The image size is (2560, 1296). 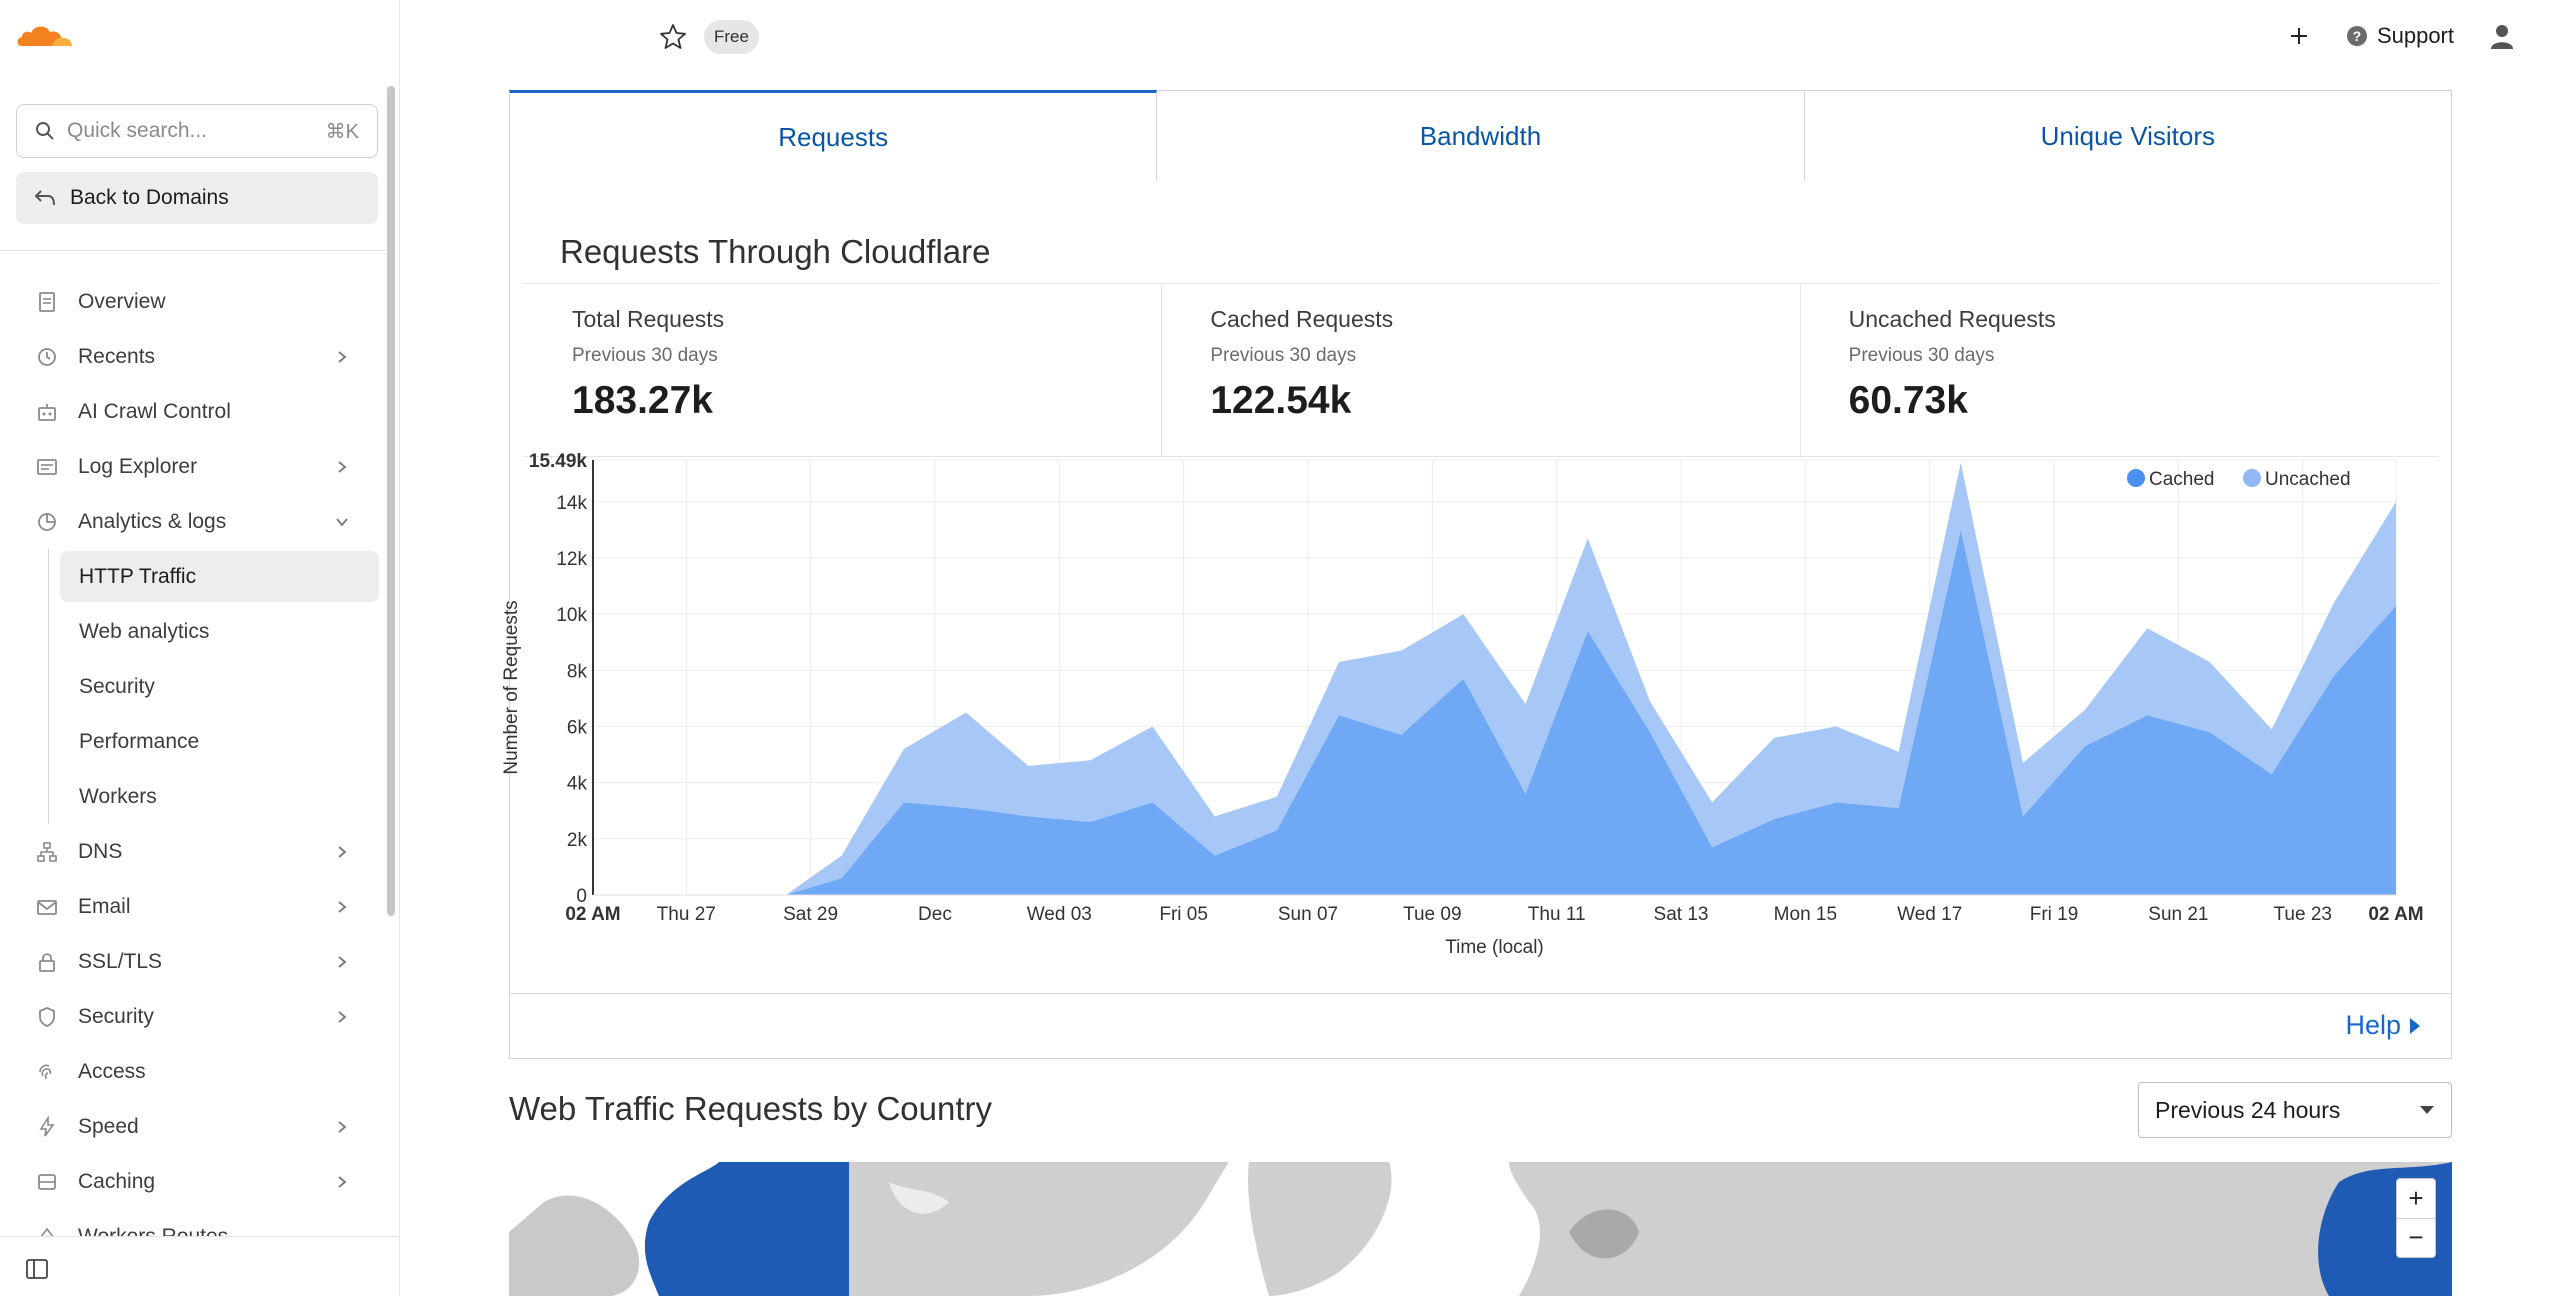 What do you see at coordinates (195, 1126) in the screenshot?
I see `sidebar-item-speed: Speed` at bounding box center [195, 1126].